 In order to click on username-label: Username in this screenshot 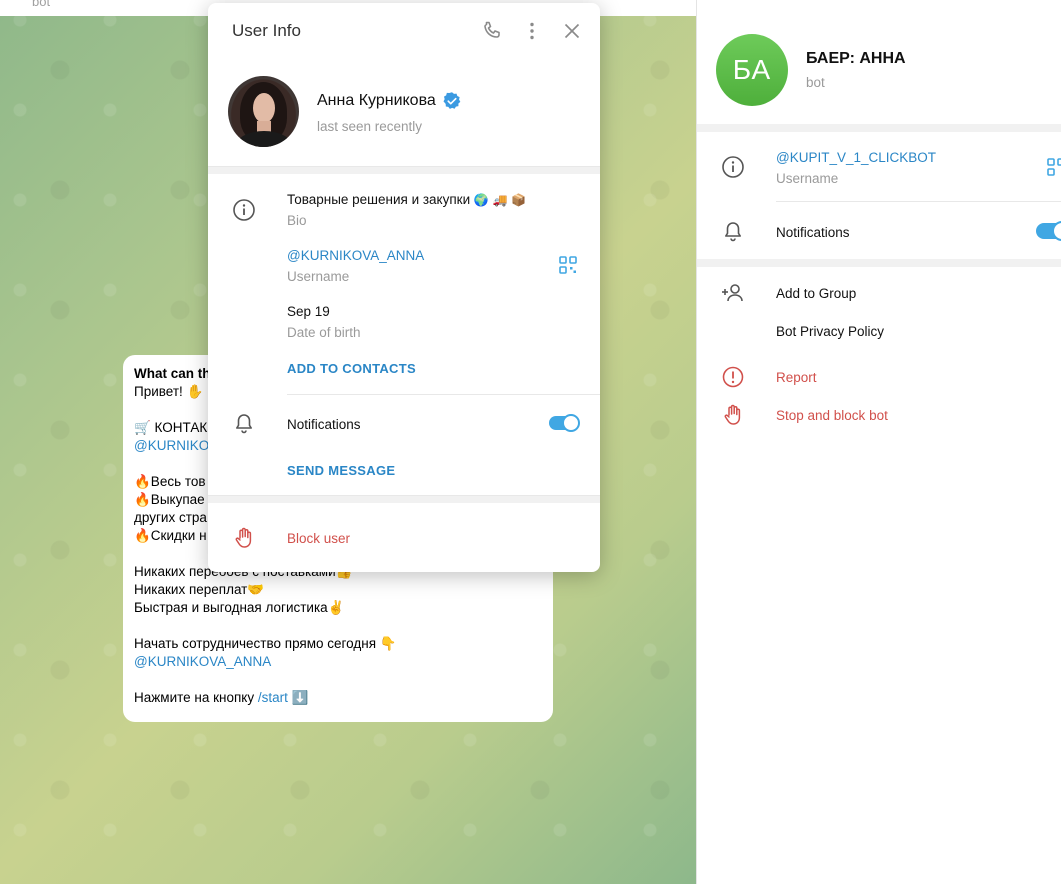, I will do `click(318, 276)`.